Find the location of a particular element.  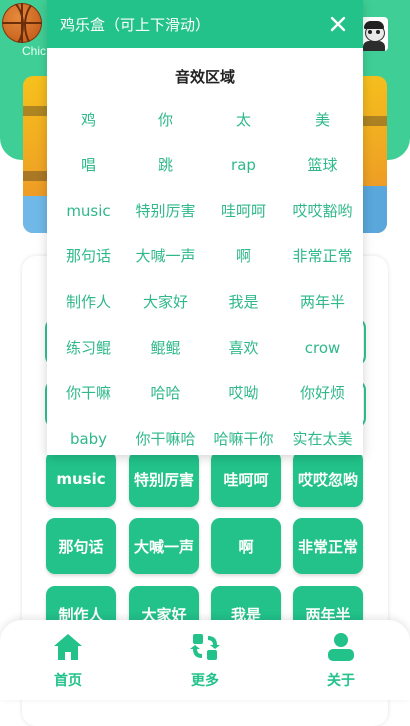

sound-item: 你好烦 is located at coordinates (322, 393).